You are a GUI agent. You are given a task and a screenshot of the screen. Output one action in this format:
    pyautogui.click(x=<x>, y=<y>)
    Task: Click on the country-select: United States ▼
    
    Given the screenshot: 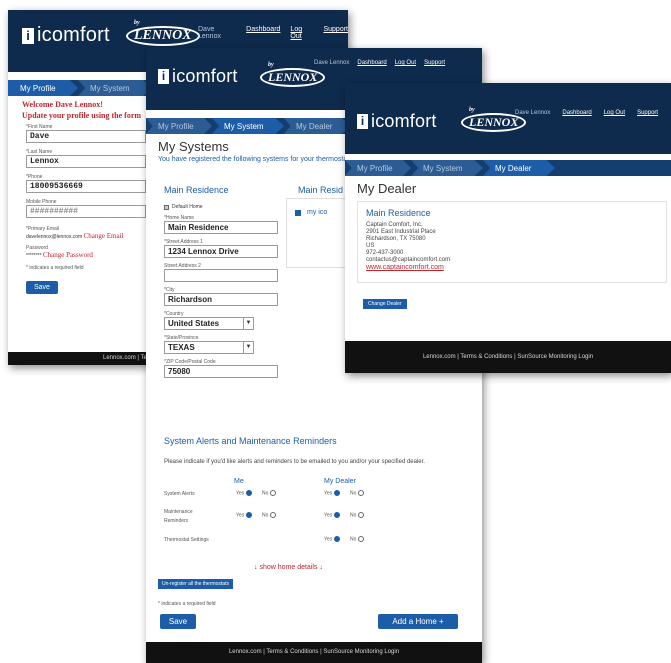 What is the action you would take?
    pyautogui.click(x=209, y=323)
    